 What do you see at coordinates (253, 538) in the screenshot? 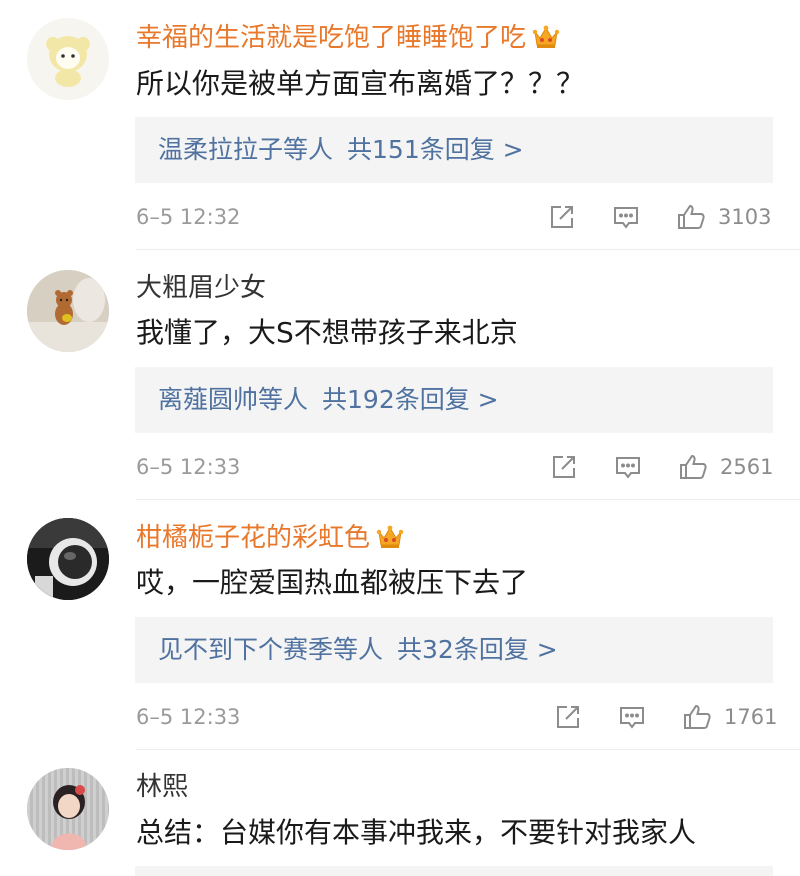
I see `username-text: 柑橘栀子花的彩虹色` at bounding box center [253, 538].